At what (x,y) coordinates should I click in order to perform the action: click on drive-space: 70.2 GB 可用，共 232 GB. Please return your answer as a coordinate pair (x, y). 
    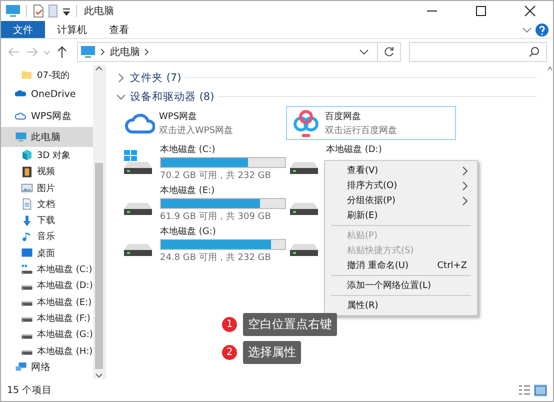
    Looking at the image, I should click on (216, 176).